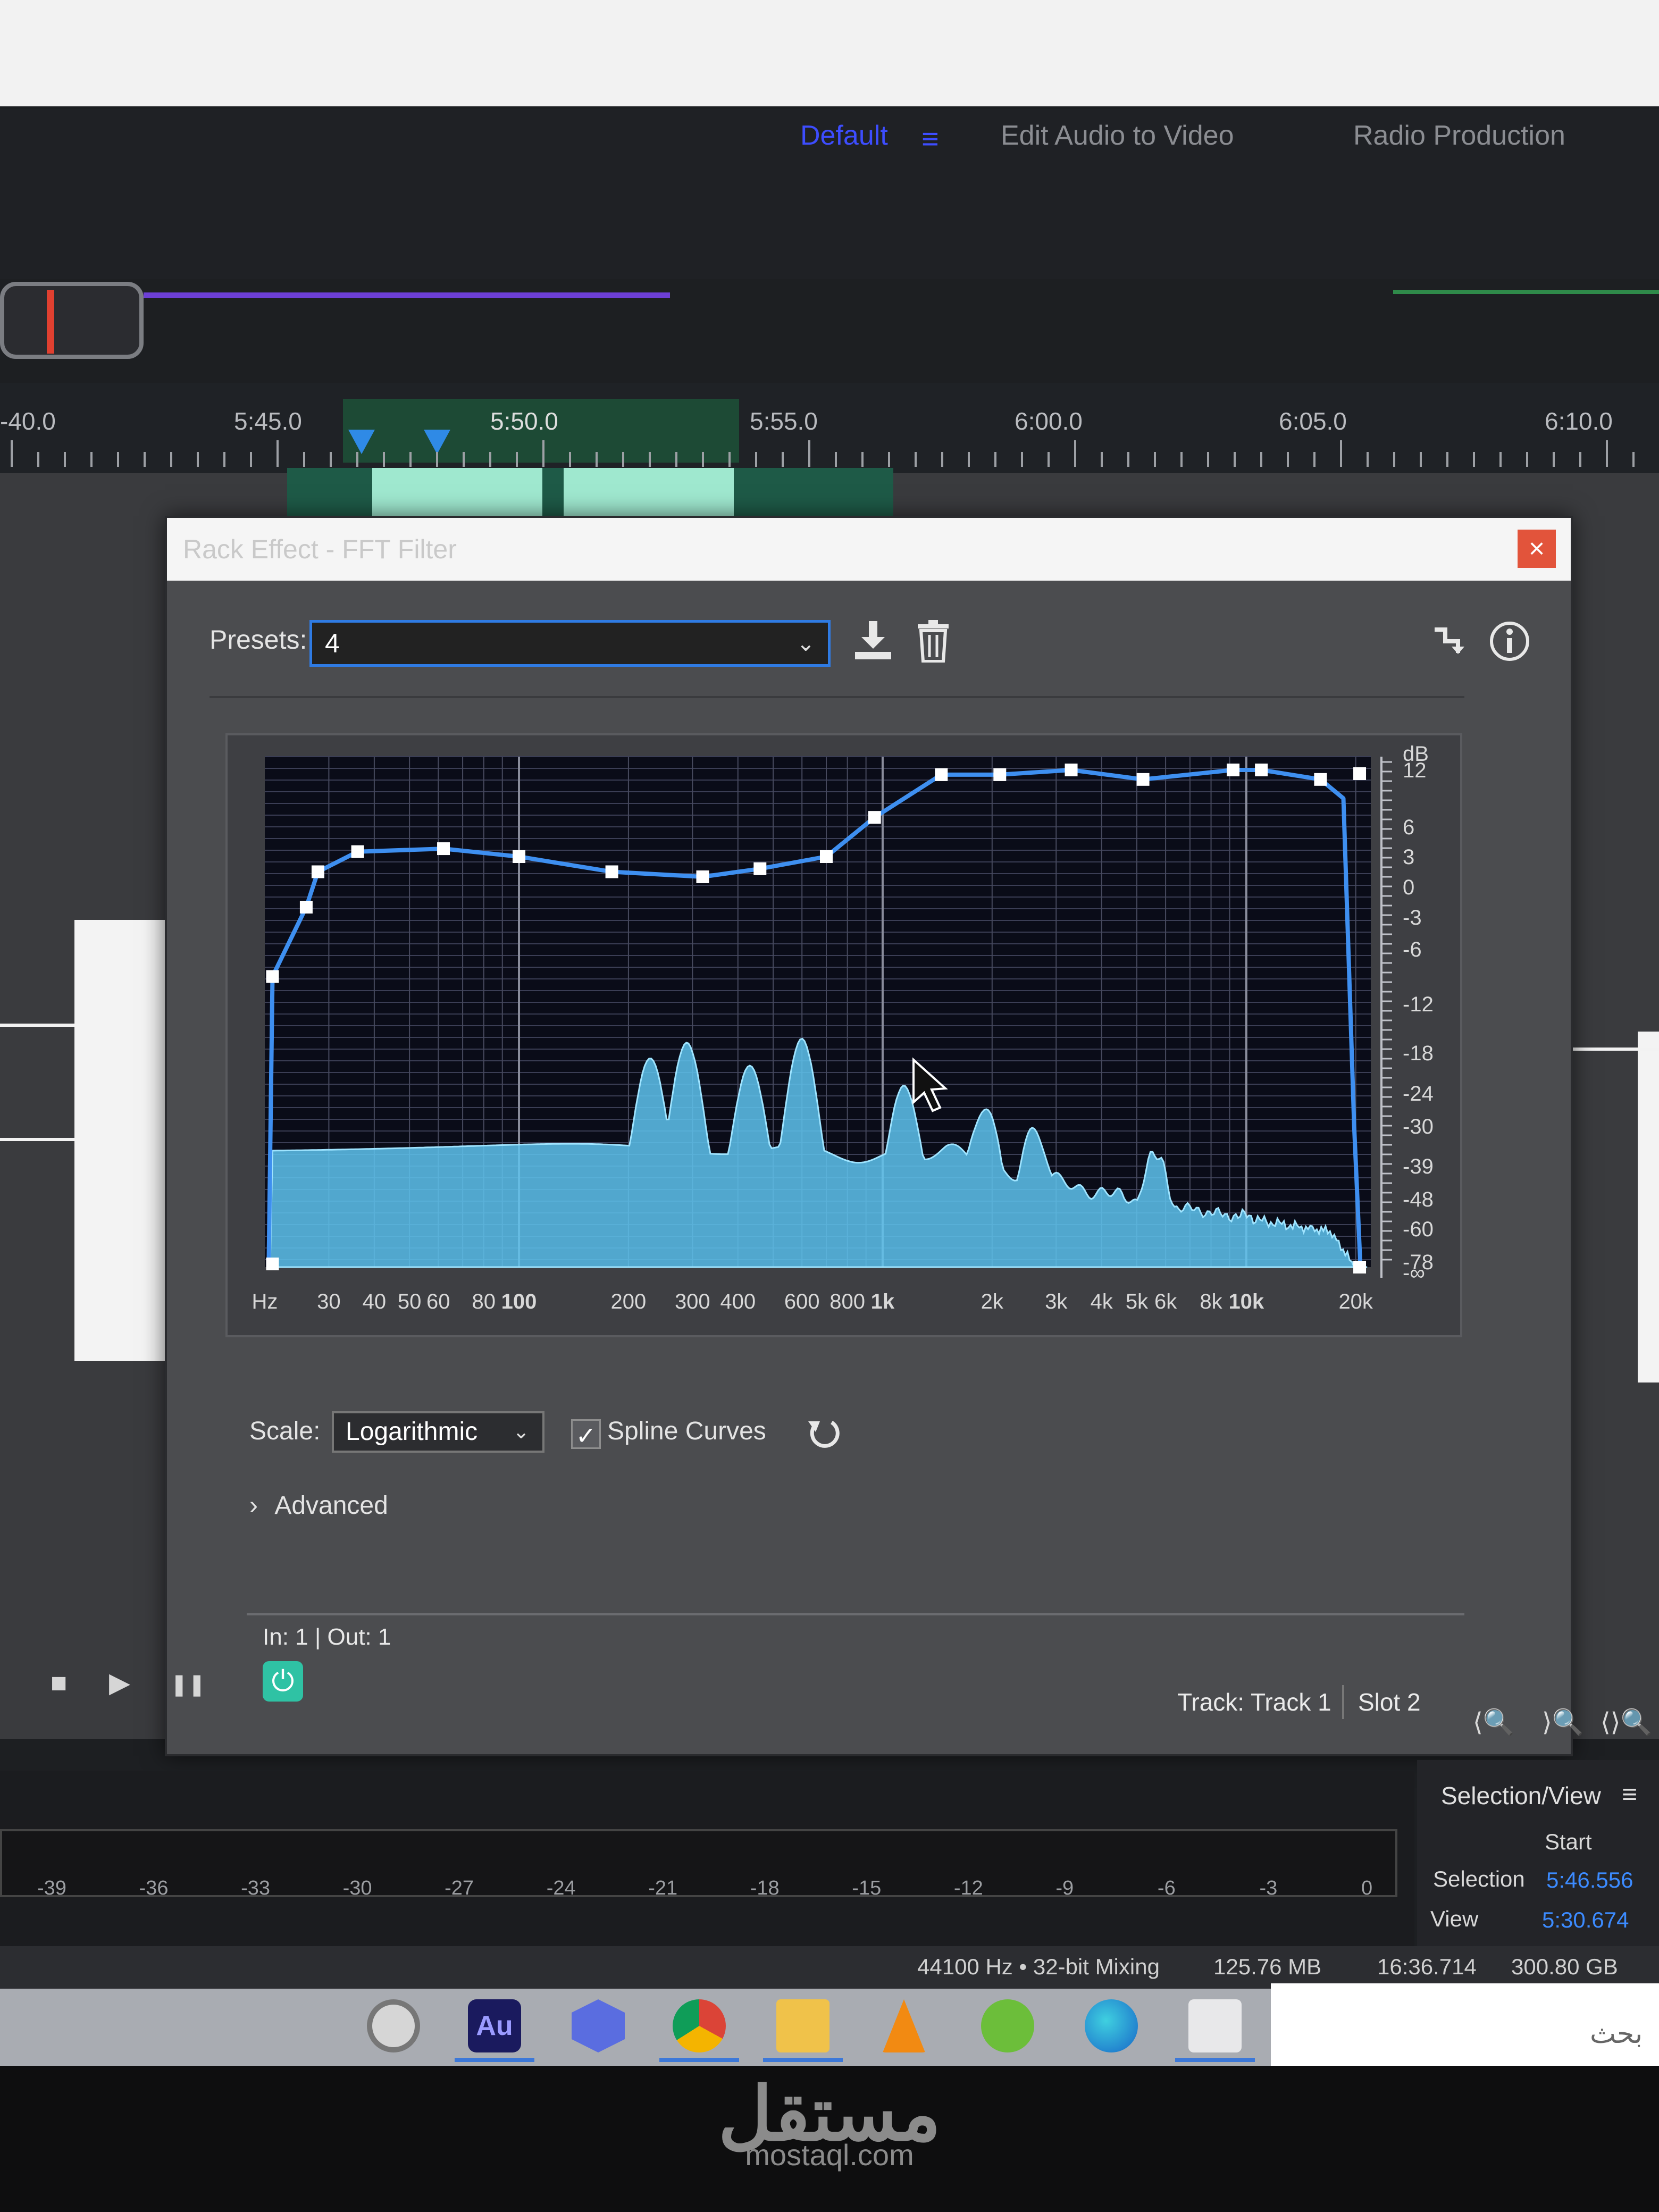  What do you see at coordinates (1626, 1722) in the screenshot?
I see `zoom-selection-icon: ⟨⟩🔍` at bounding box center [1626, 1722].